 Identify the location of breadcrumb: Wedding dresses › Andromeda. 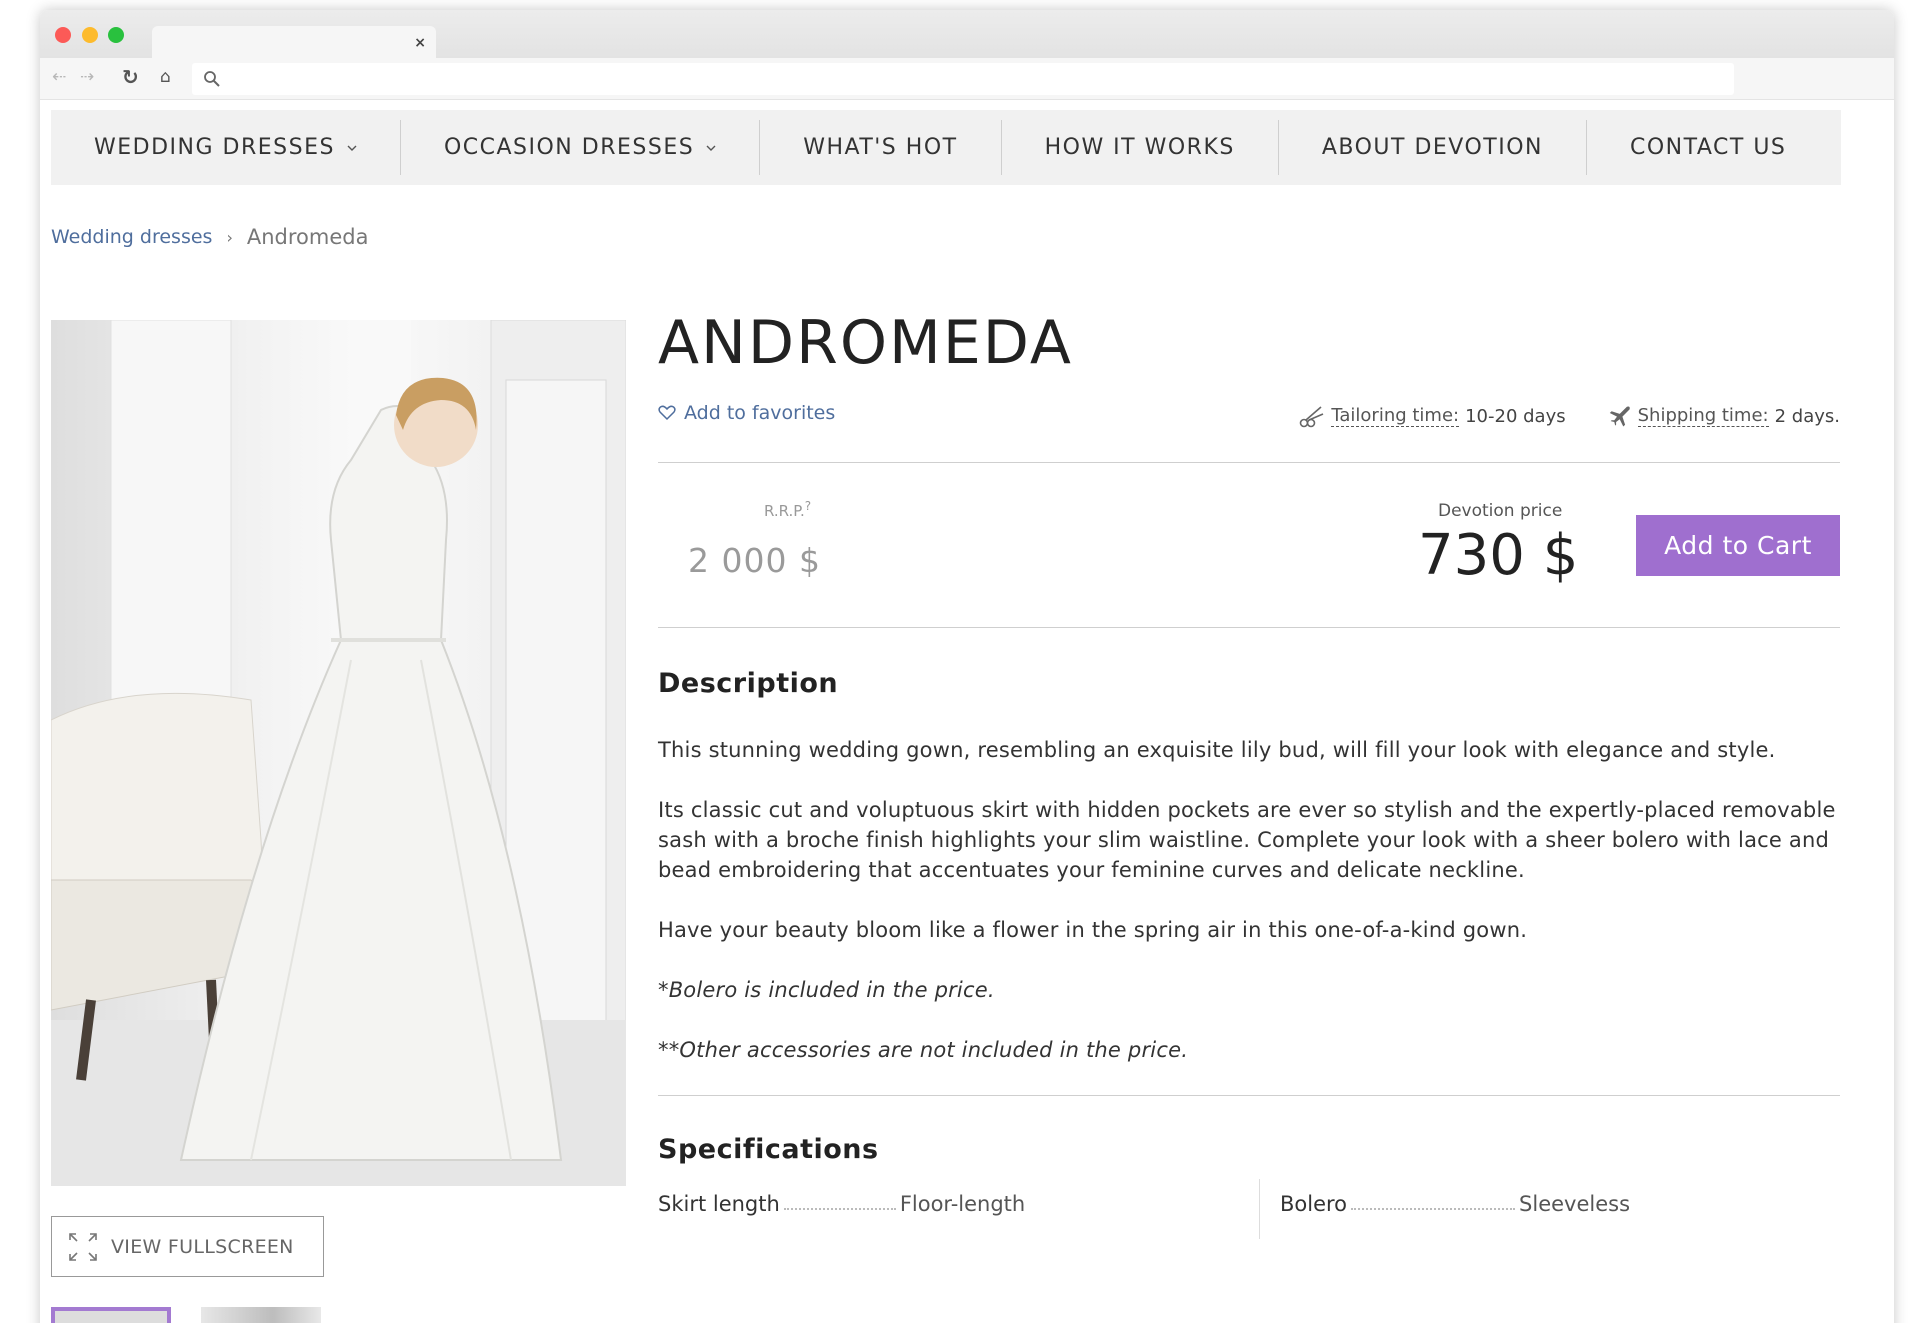
(946, 237).